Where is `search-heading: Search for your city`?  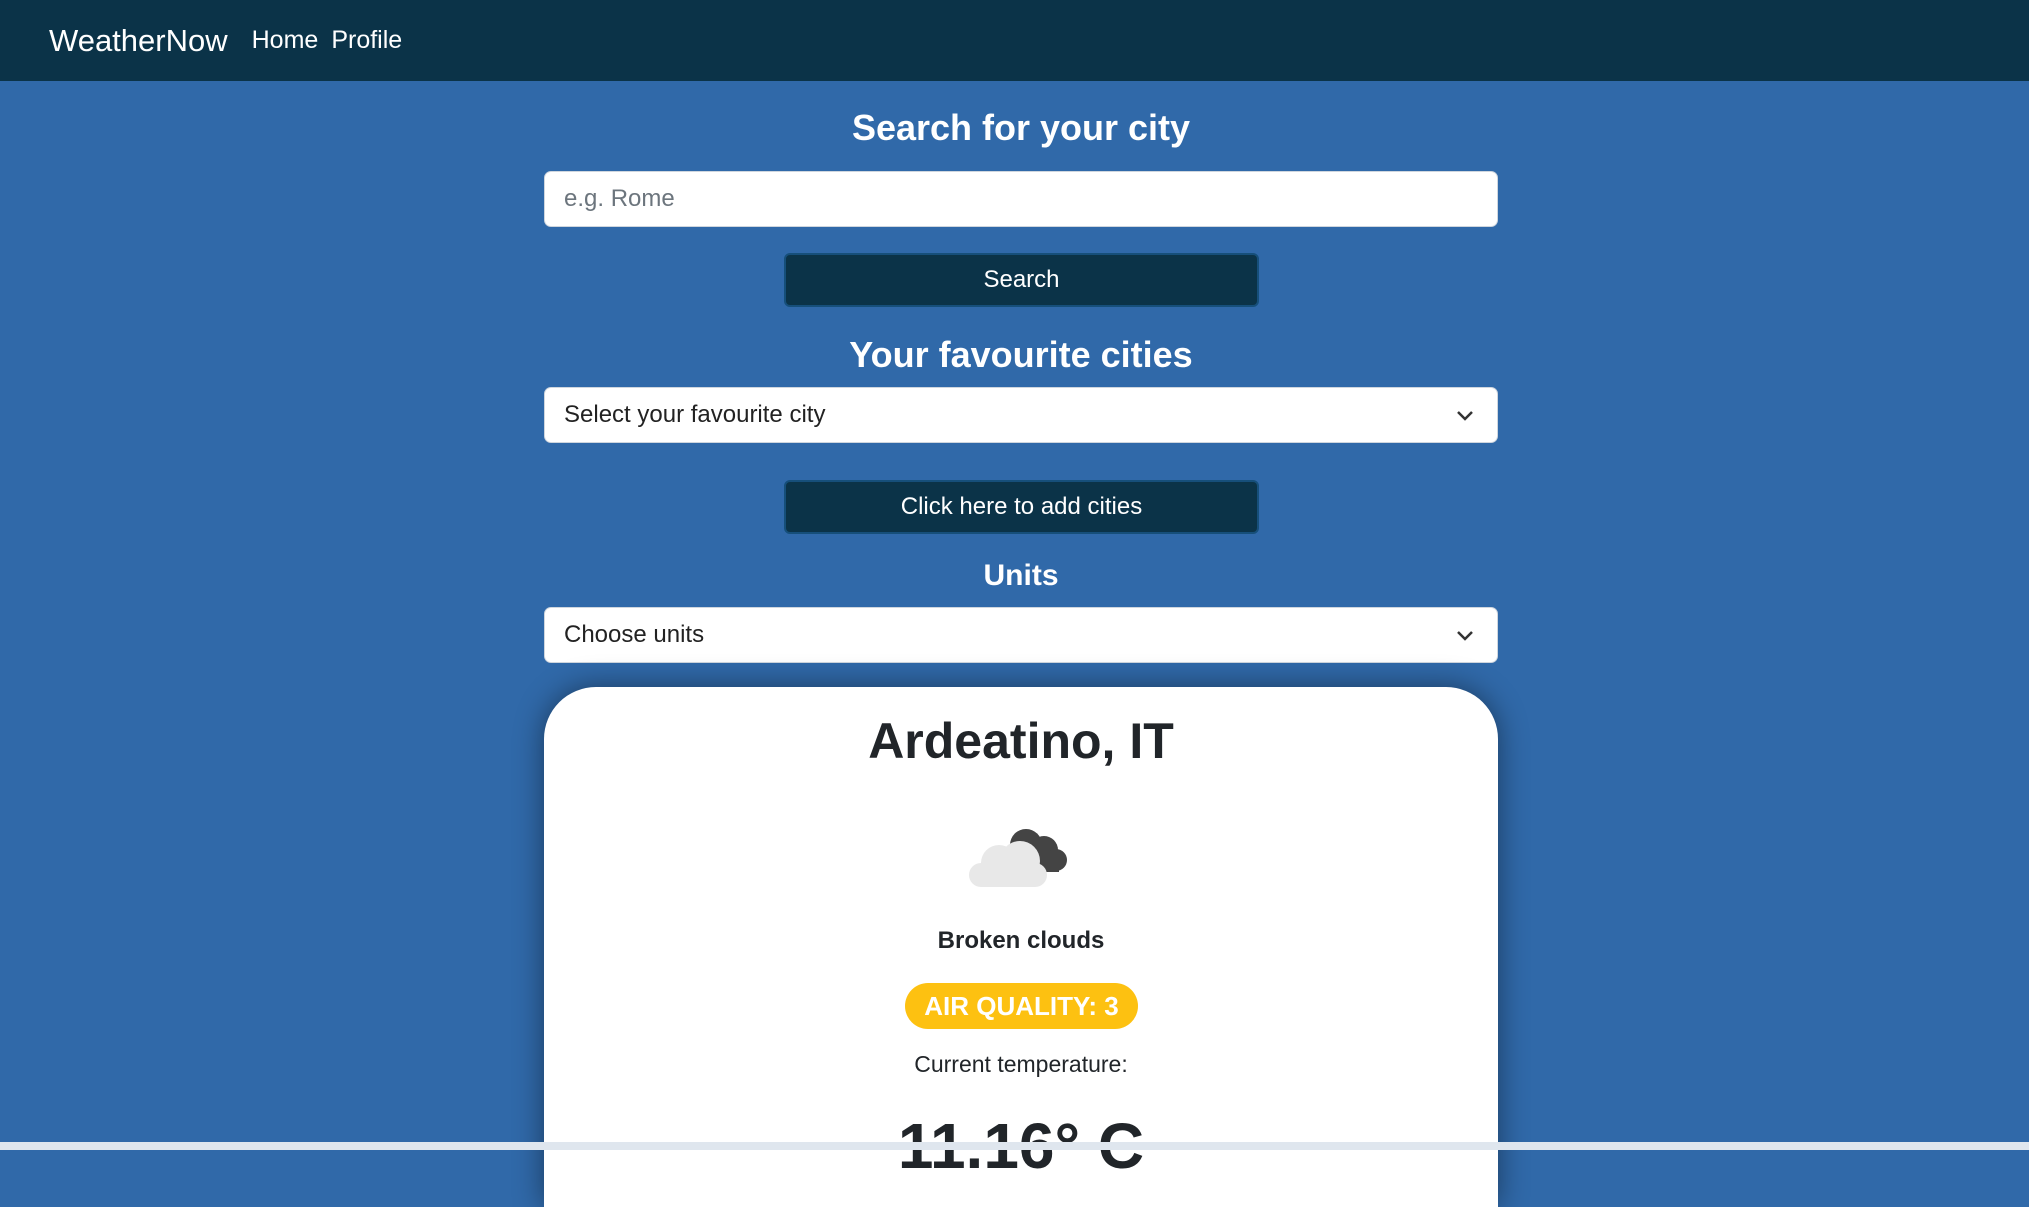
search-heading: Search for your city is located at coordinates (1021, 127).